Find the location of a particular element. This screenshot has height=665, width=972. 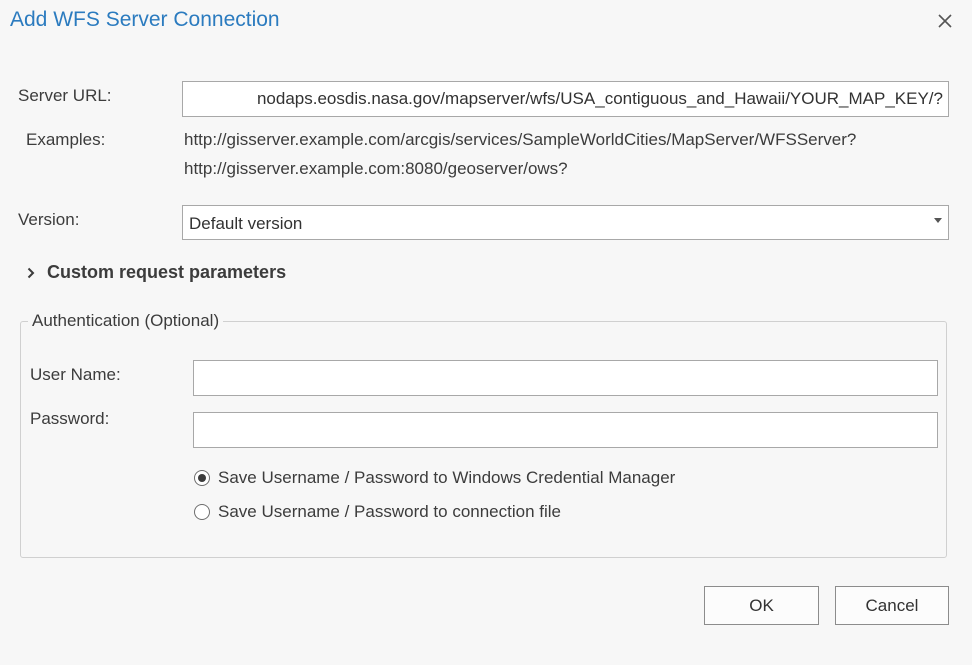

username-label: User Name: is located at coordinates (75, 374).